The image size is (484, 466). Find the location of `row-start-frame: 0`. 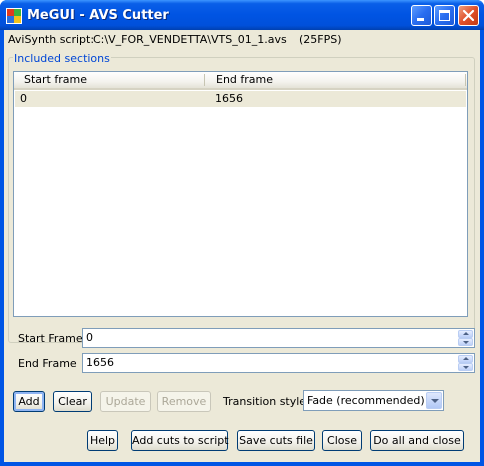

row-start-frame: 0 is located at coordinates (23, 98).